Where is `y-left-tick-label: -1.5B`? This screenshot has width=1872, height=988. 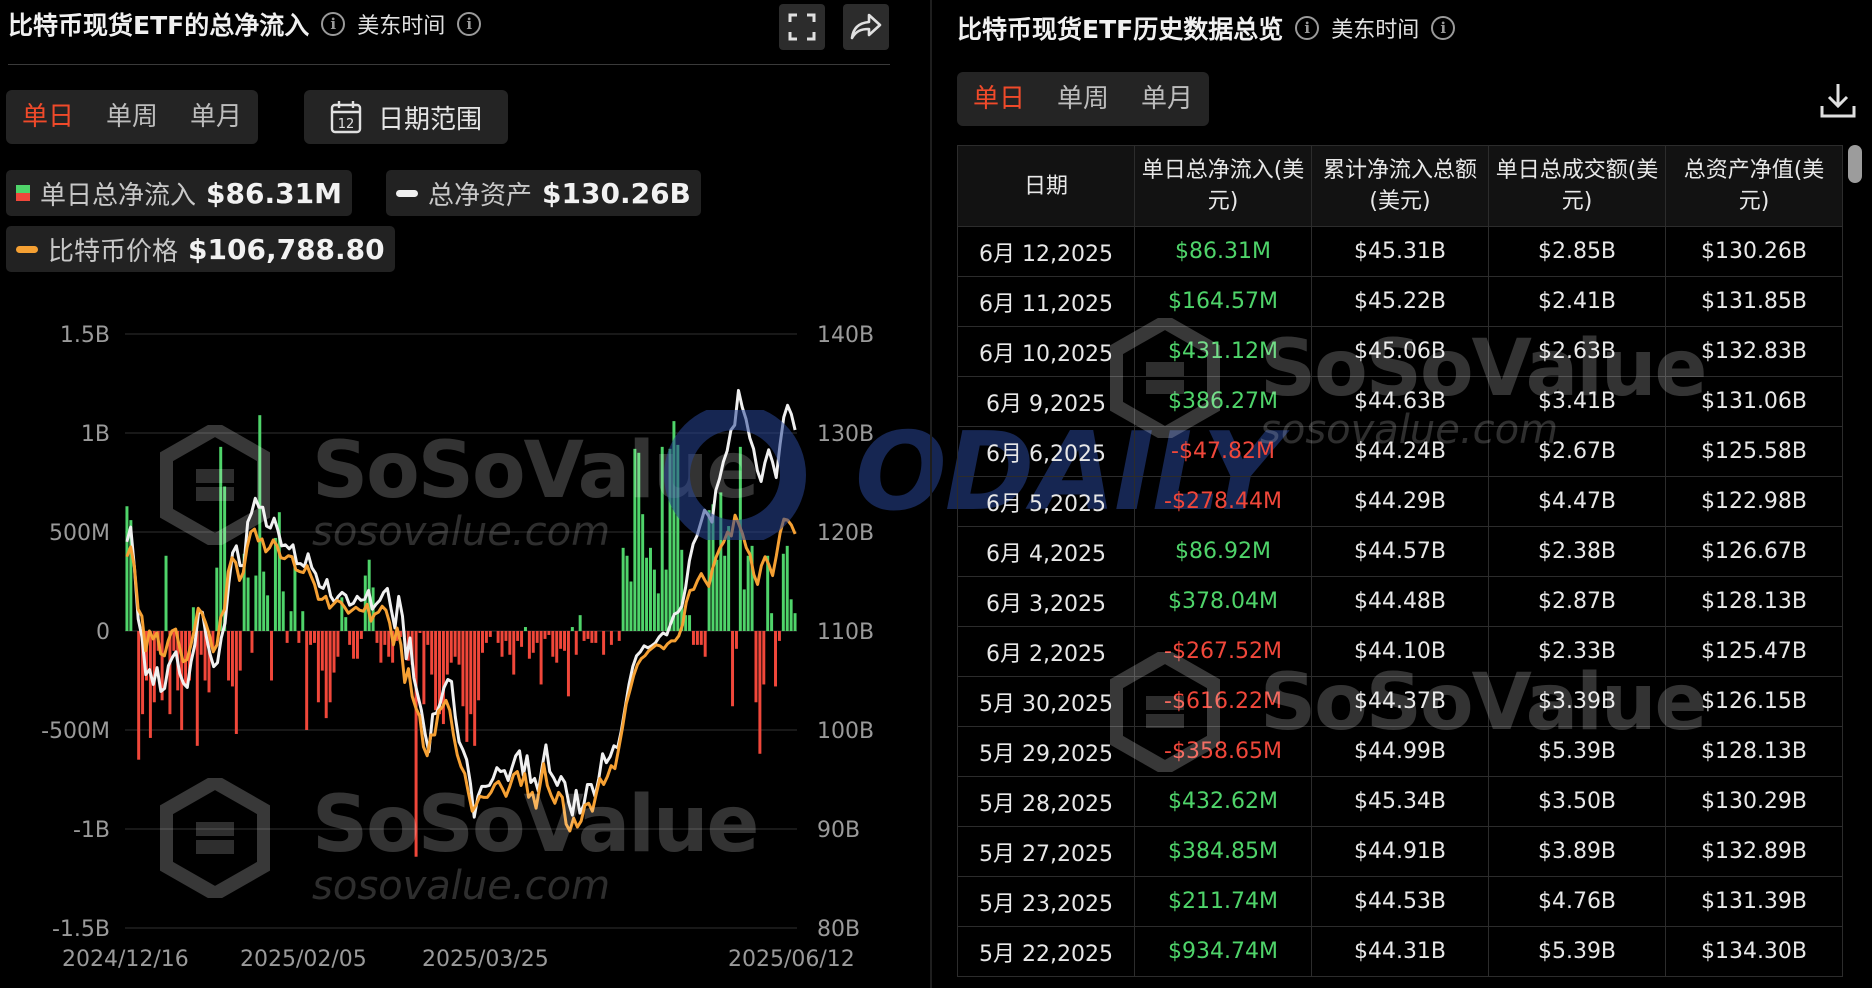
y-left-tick-label: -1.5B is located at coordinates (81, 929).